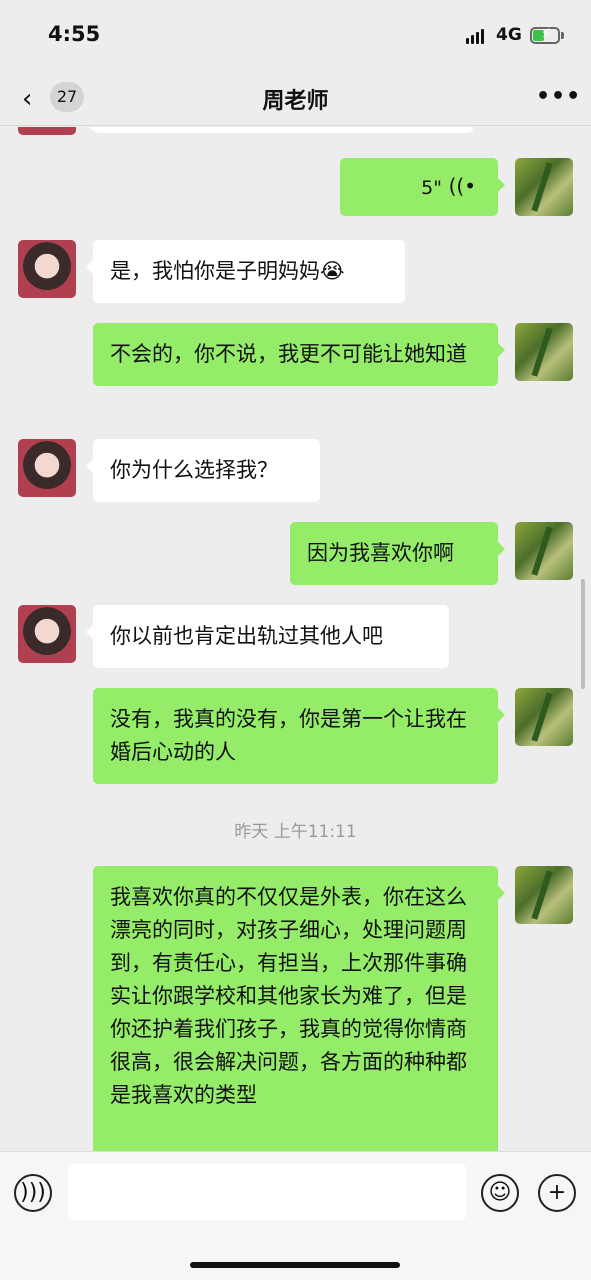 The height and width of the screenshot is (1280, 591). Describe the element at coordinates (267, 1192) in the screenshot. I see `message-input` at that location.